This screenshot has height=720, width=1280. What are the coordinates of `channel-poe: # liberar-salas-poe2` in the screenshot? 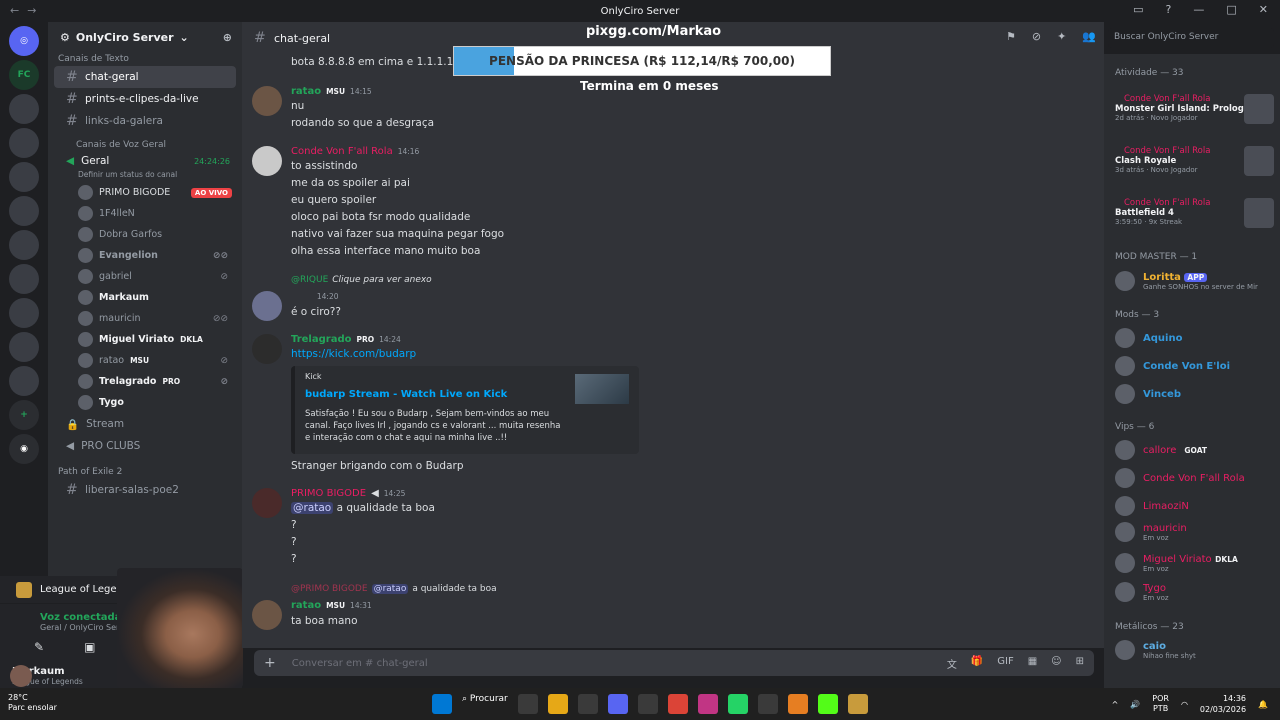 It's located at (145, 490).